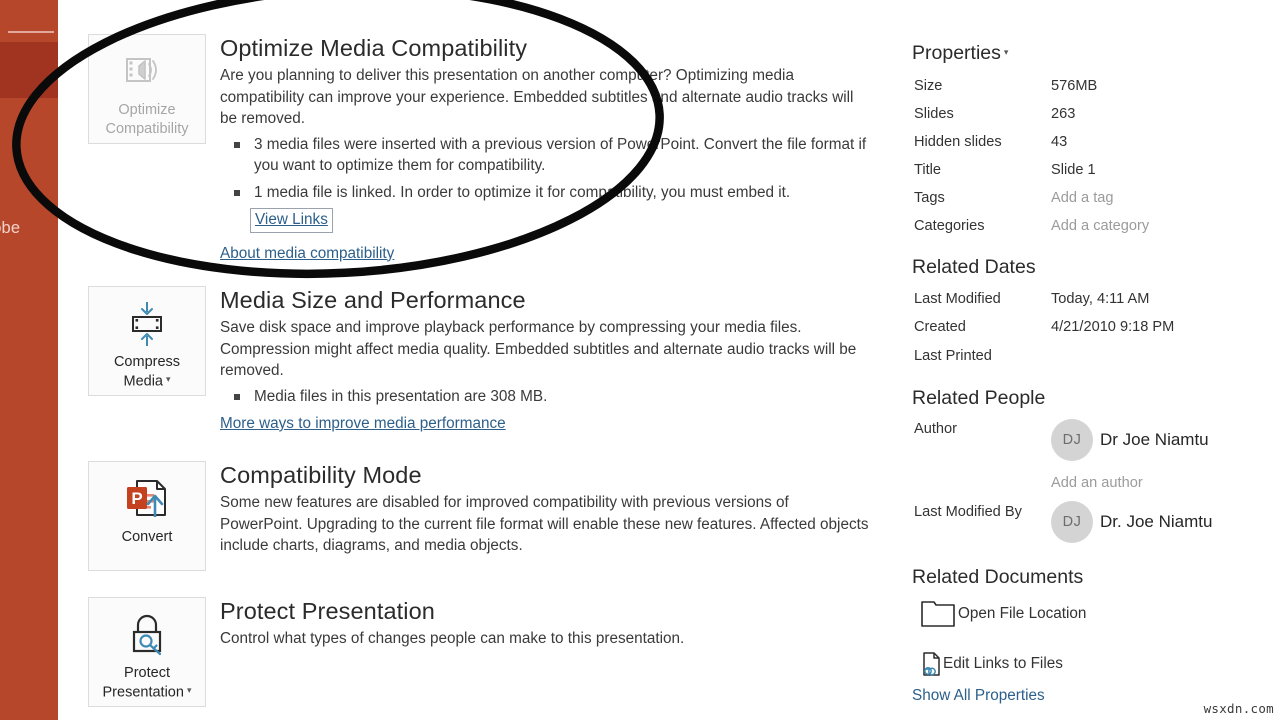  What do you see at coordinates (1082, 198) in the screenshot?
I see `property-value-tags: Add a tag` at bounding box center [1082, 198].